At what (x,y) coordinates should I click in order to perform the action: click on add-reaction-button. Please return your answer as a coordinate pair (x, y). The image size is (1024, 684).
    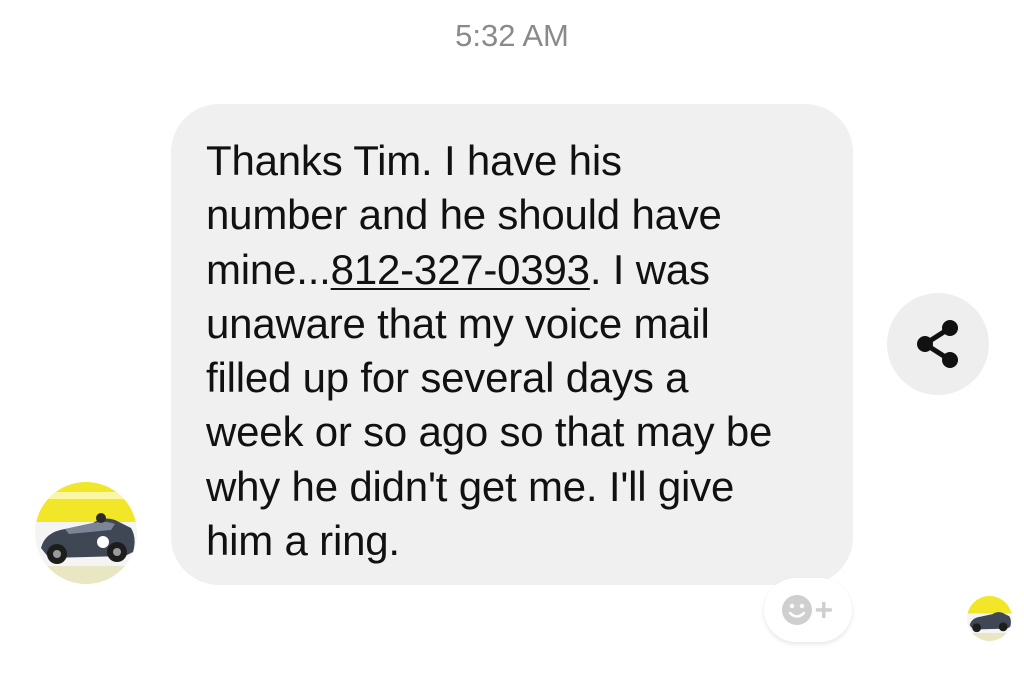
    Looking at the image, I should click on (808, 610).